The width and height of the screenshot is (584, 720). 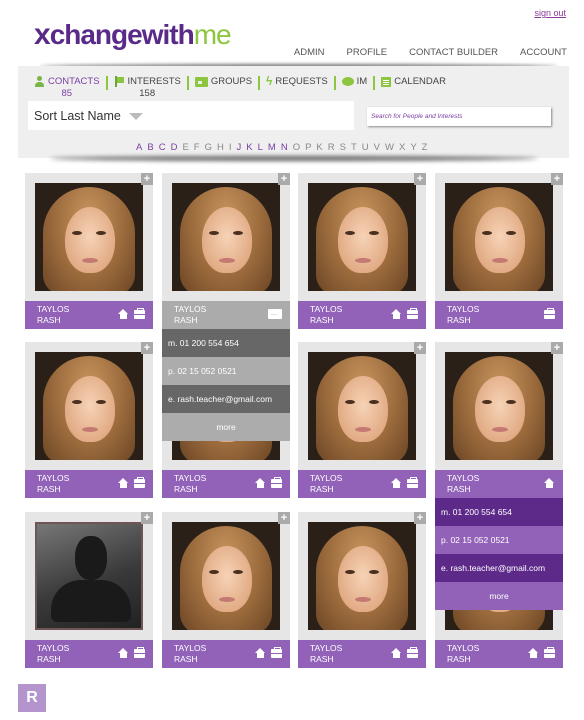 I want to click on letter-filter: T, so click(x=354, y=147).